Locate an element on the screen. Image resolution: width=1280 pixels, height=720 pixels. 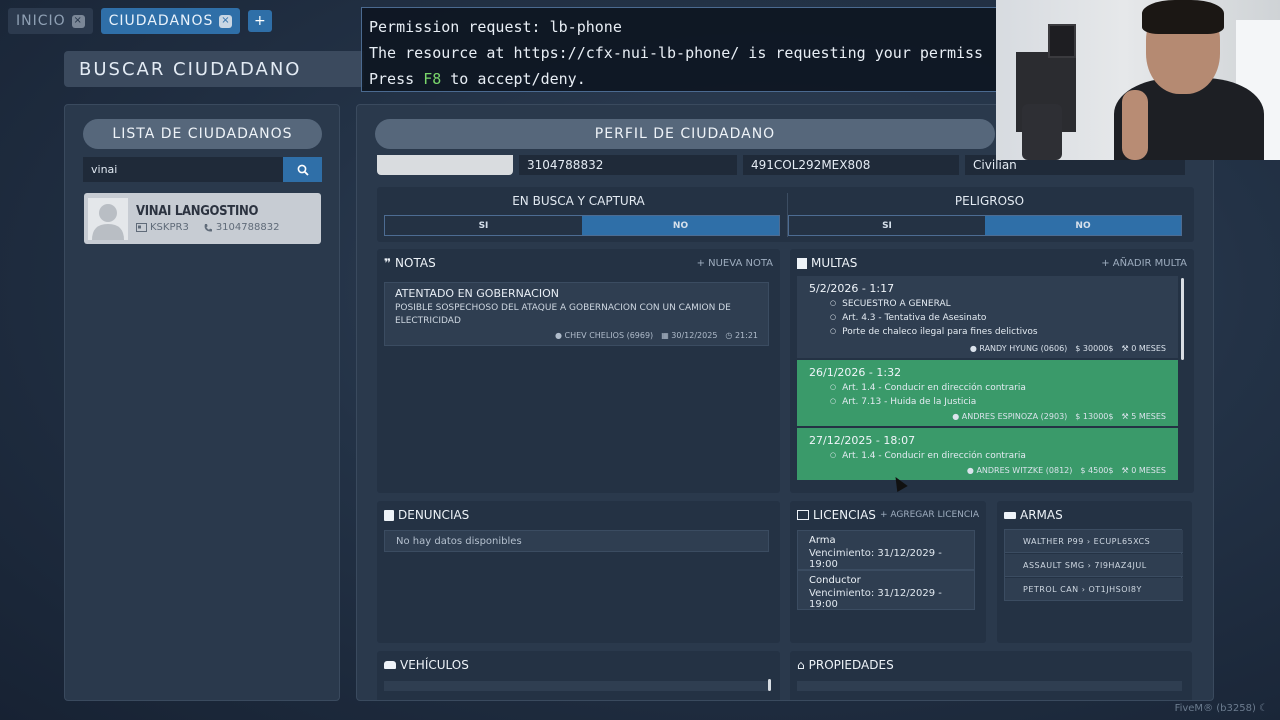
fine-article: Art. 4.3 - Tentativa de Asesinato is located at coordinates (998, 318).